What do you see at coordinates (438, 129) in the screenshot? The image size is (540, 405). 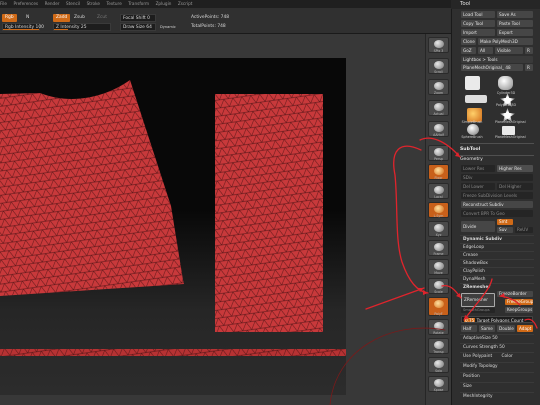 I see `aahalf-button: AAHalf` at bounding box center [438, 129].